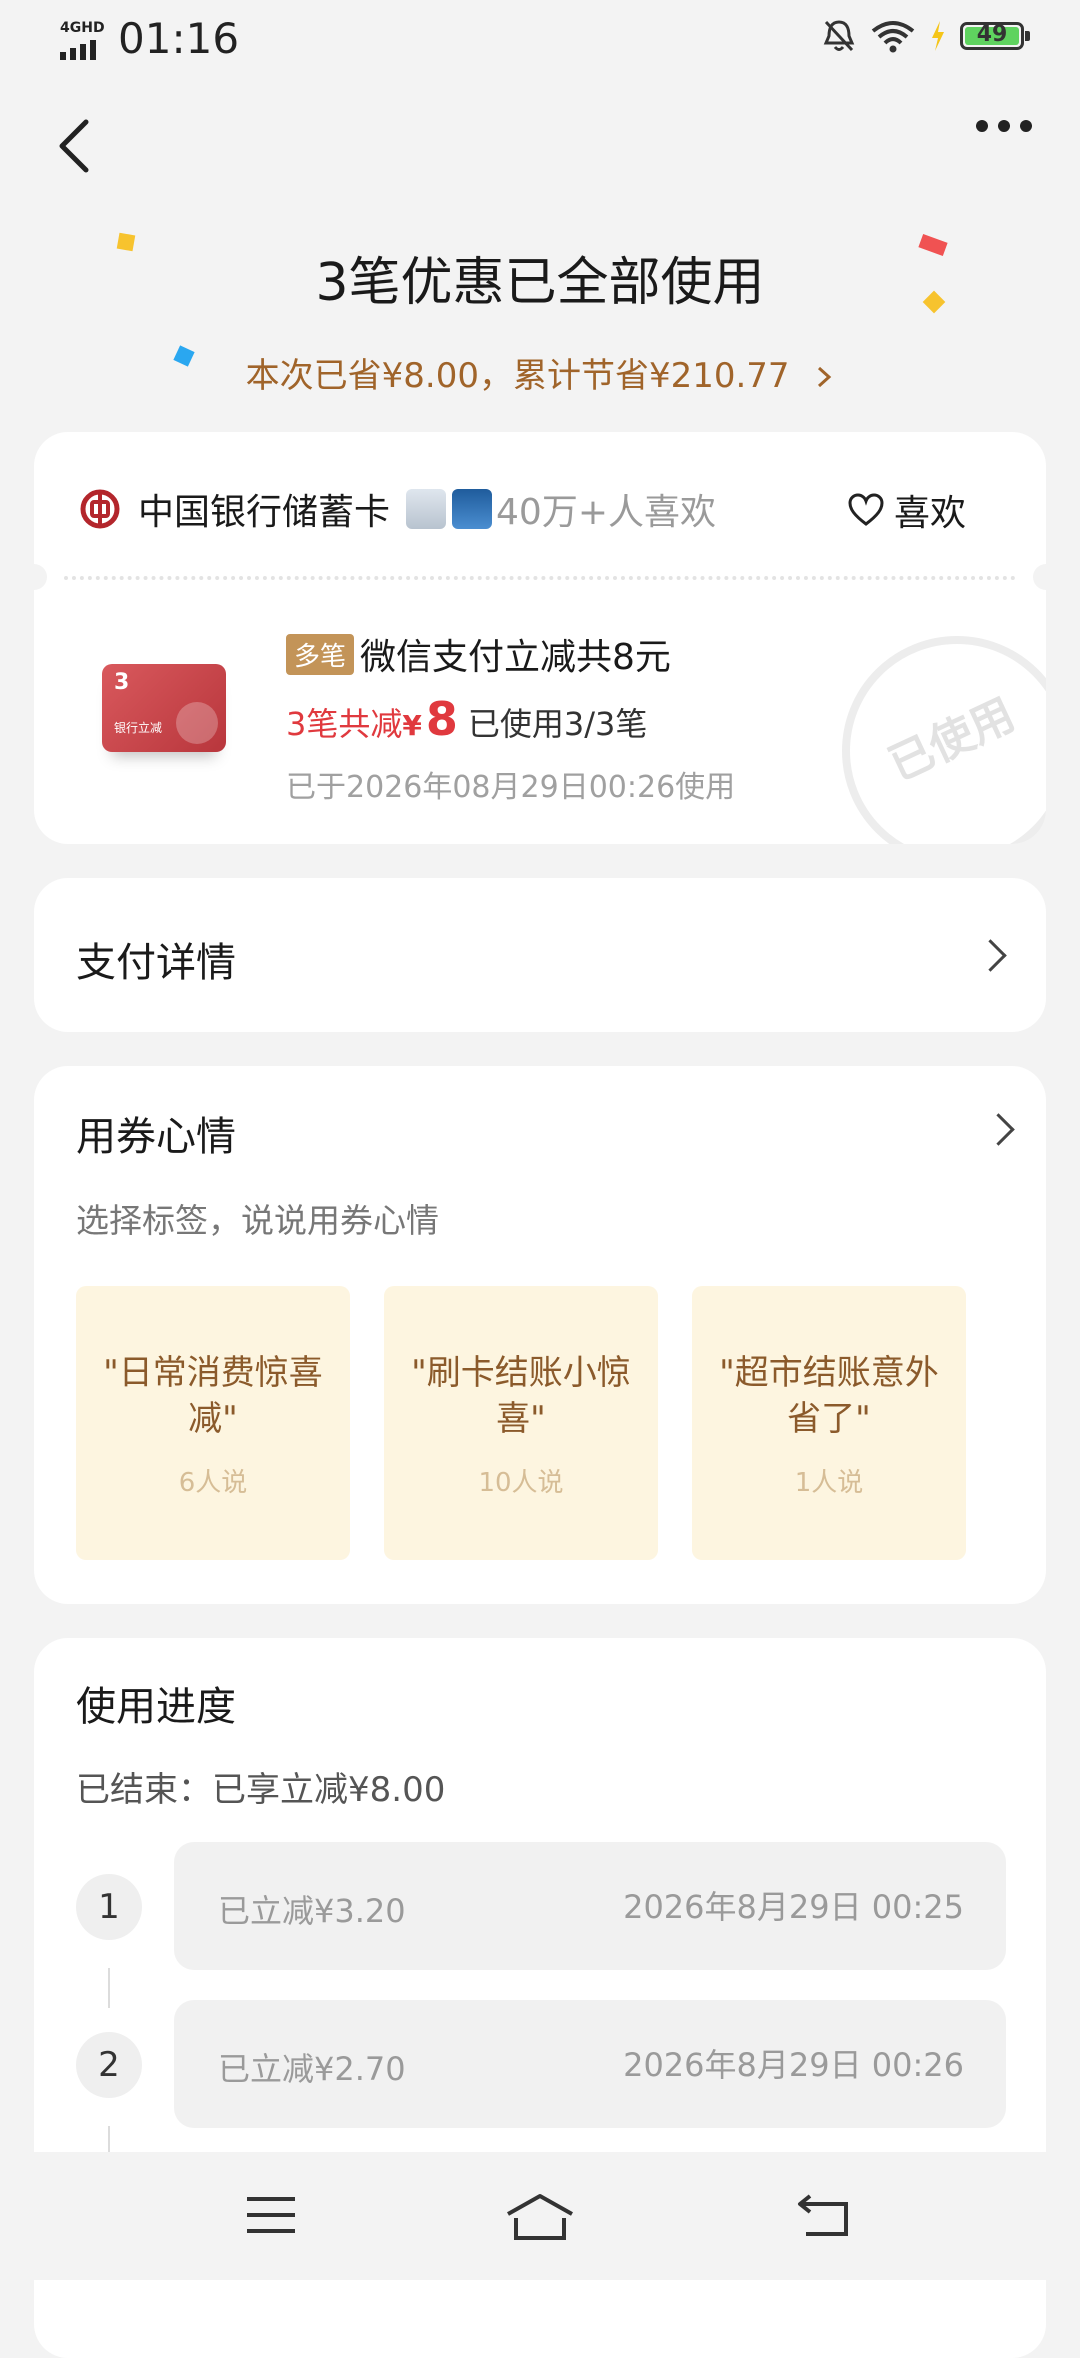 The height and width of the screenshot is (2358, 1080). Describe the element at coordinates (952, 740) in the screenshot. I see `stamp-text: 已使用` at that location.